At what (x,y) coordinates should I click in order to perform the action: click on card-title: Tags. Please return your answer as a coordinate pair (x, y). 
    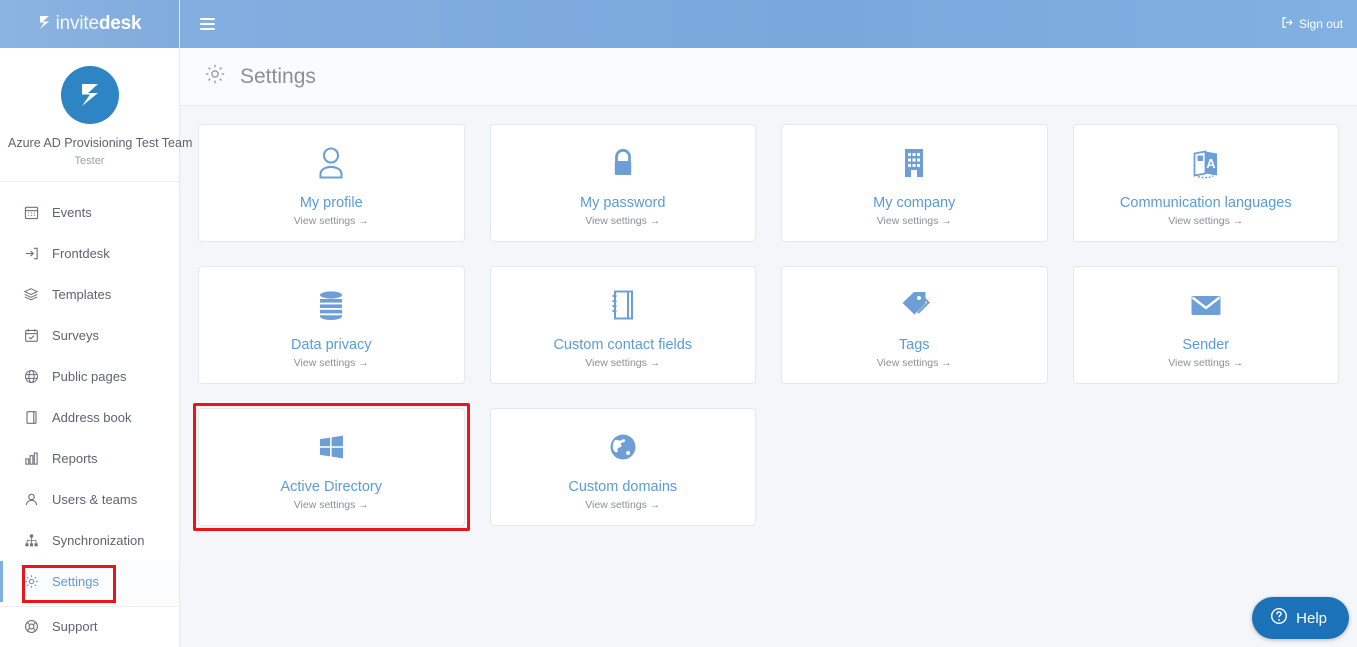
    Looking at the image, I should click on (914, 345).